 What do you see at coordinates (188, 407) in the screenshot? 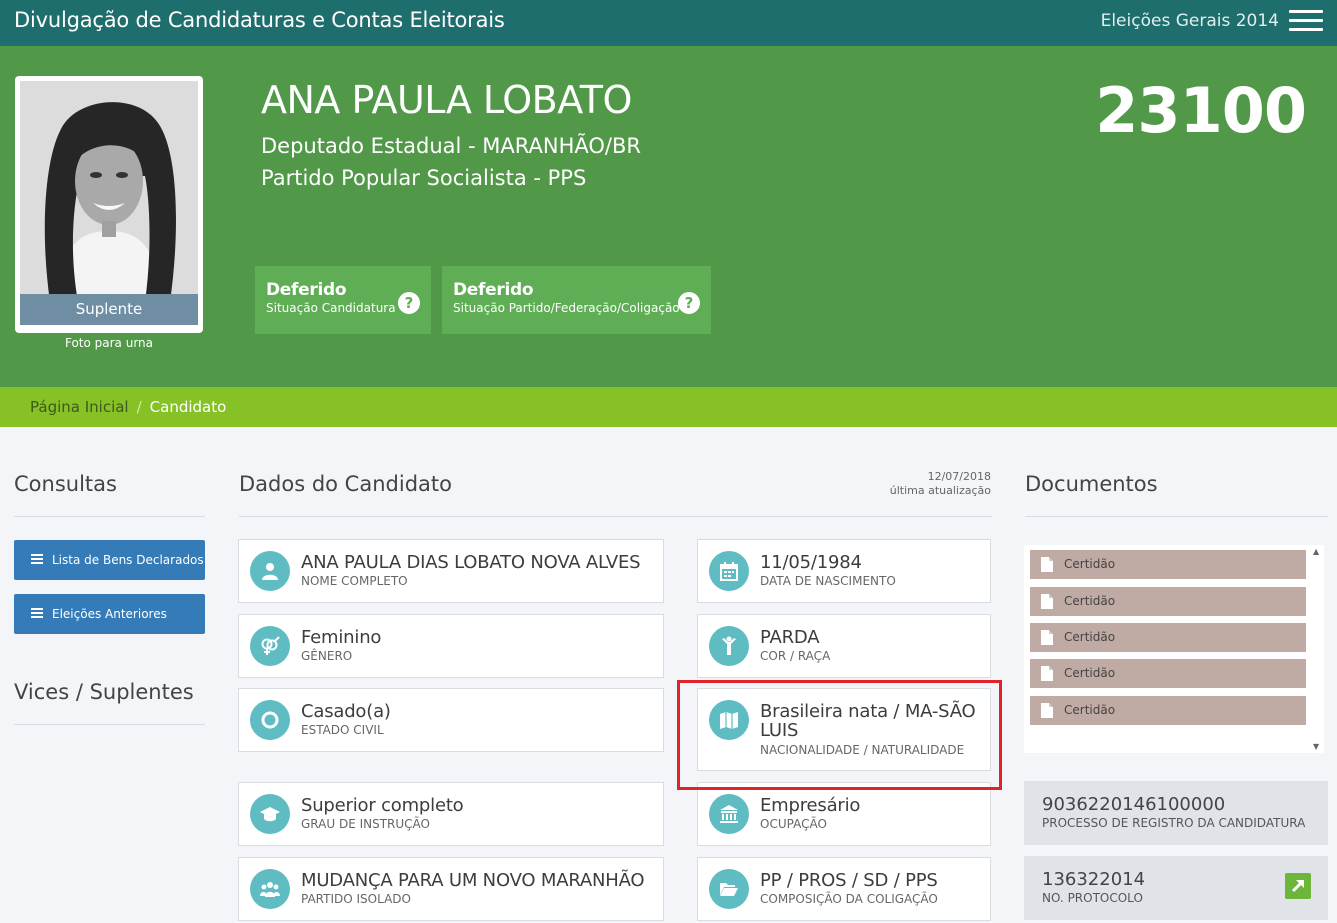
I see `breadcrumb-current: Candidato` at bounding box center [188, 407].